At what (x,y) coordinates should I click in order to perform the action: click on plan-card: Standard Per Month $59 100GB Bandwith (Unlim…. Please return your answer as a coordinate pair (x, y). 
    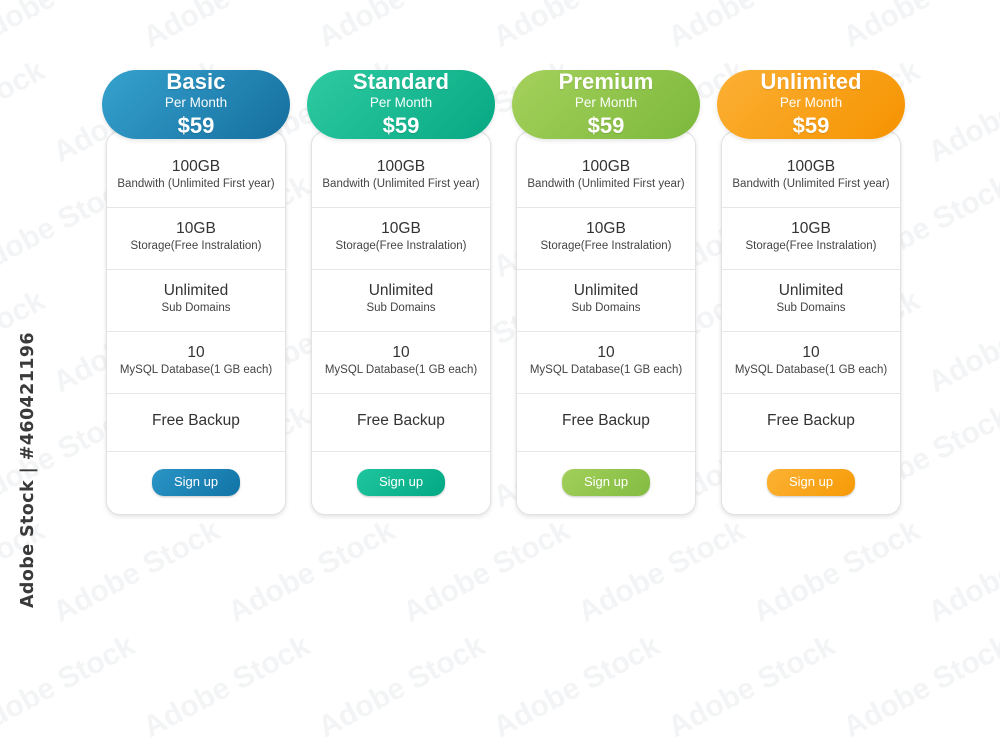
    Looking at the image, I should click on (401, 292).